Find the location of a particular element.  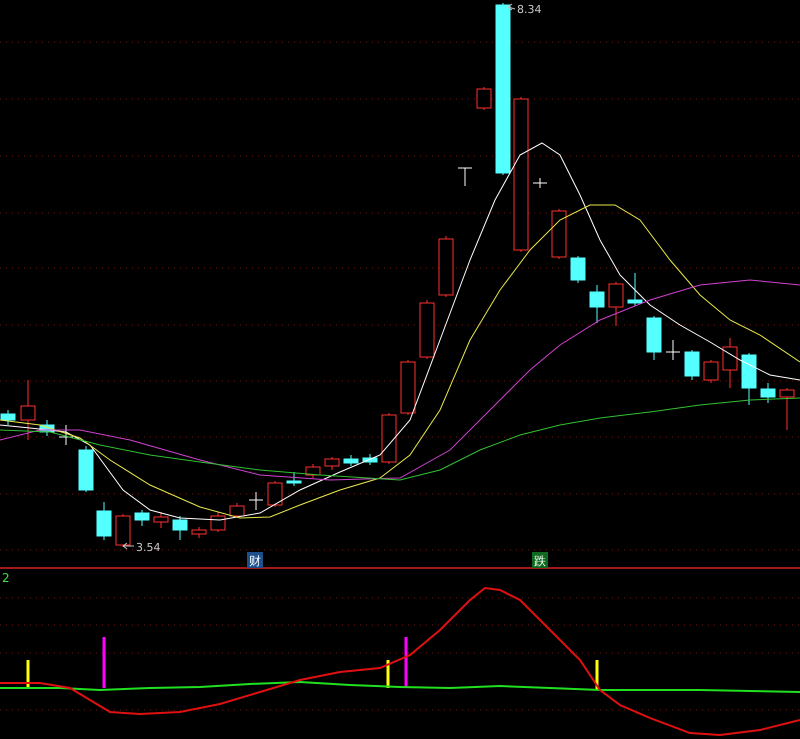

indicator-label: 2 is located at coordinates (6, 578).